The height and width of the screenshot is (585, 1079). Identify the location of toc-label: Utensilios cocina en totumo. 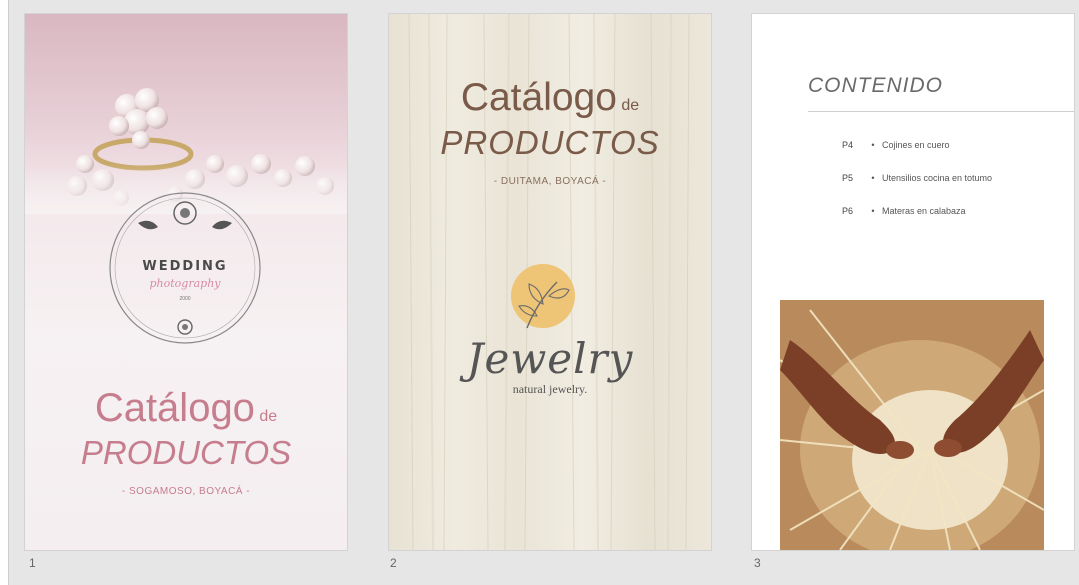
(937, 178).